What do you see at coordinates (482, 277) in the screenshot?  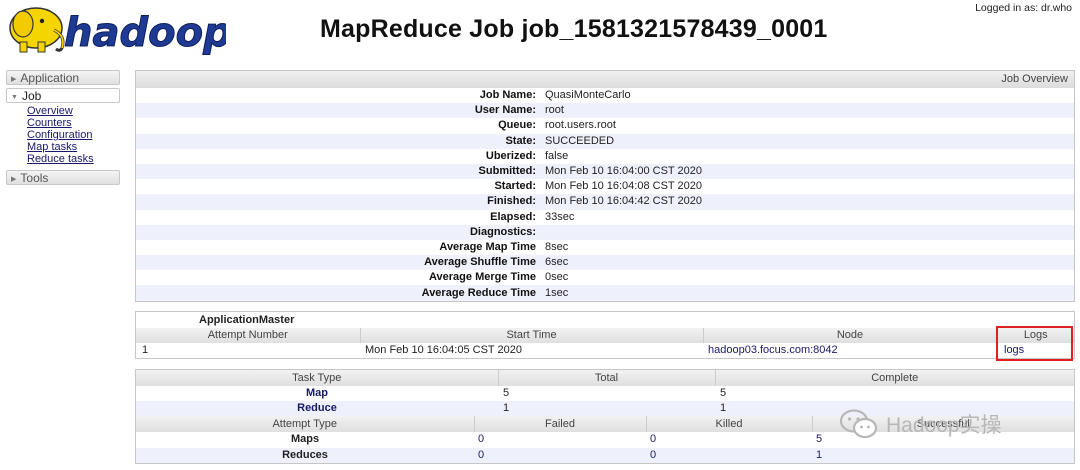 I see `row-label: Average Merge Time` at bounding box center [482, 277].